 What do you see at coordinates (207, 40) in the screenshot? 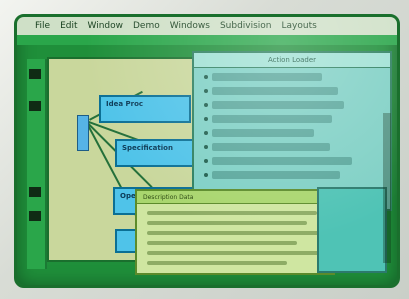
I see `toolbar` at bounding box center [207, 40].